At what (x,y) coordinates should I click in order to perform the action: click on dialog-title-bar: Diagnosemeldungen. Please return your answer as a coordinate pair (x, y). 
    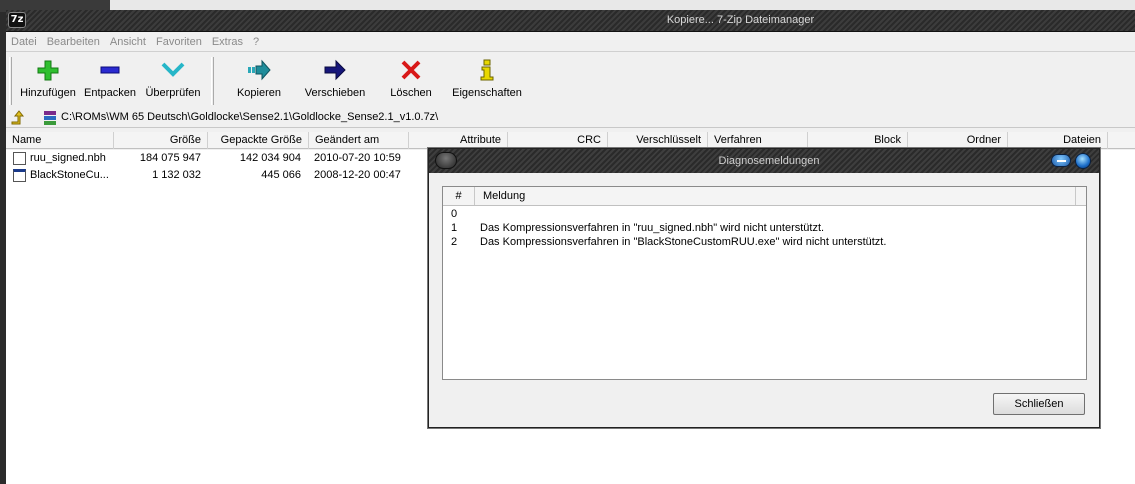
    Looking at the image, I should click on (764, 161).